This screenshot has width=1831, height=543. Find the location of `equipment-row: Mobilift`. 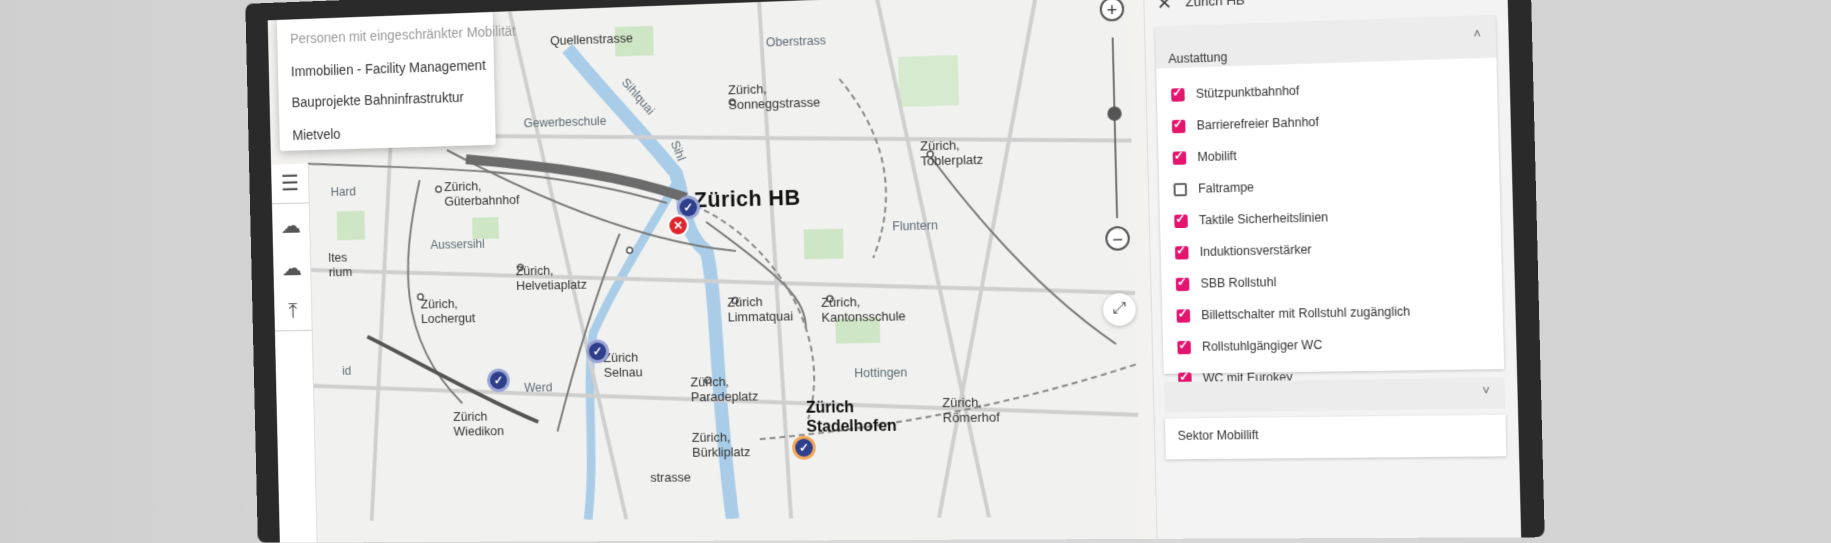

equipment-row: Mobilift is located at coordinates (1204, 159).